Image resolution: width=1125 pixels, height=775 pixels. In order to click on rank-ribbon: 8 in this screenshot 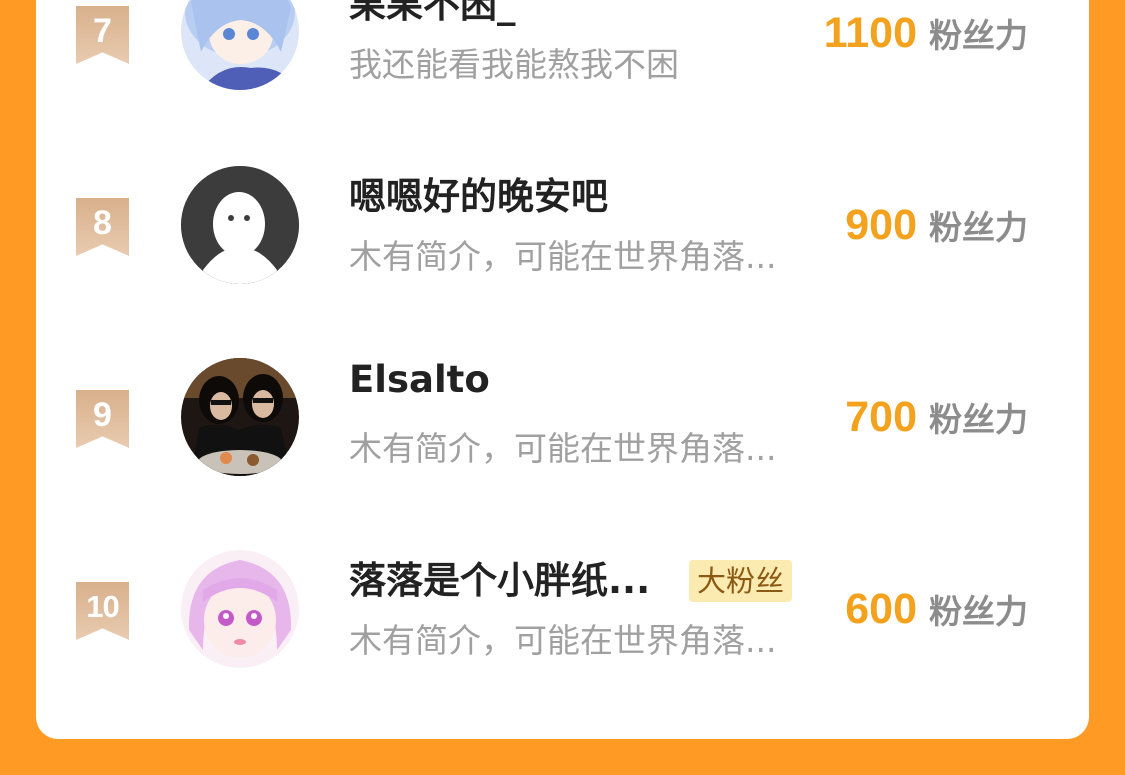, I will do `click(102, 227)`.